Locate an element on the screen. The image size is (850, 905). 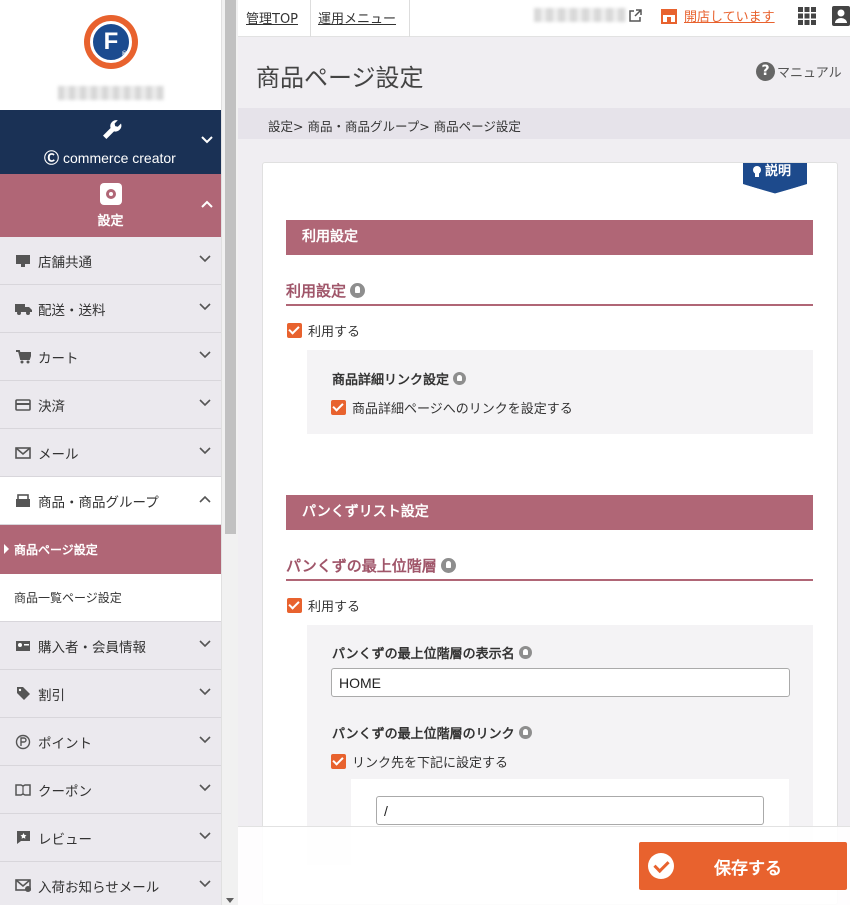
sidebar-scrollbar is located at coordinates (229, 452).